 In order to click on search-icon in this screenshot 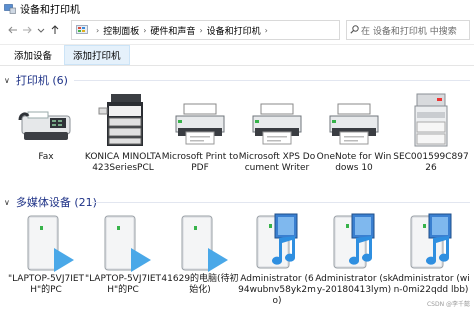, I will do `click(354, 29)`.